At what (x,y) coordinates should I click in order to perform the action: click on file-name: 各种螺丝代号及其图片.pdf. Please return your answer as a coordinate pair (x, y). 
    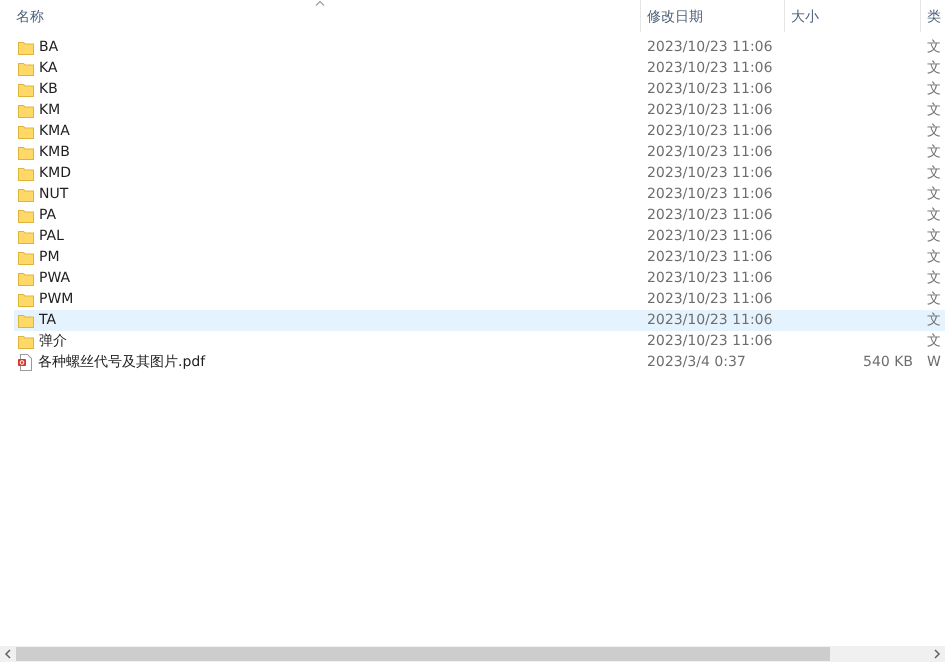
    Looking at the image, I should click on (122, 362).